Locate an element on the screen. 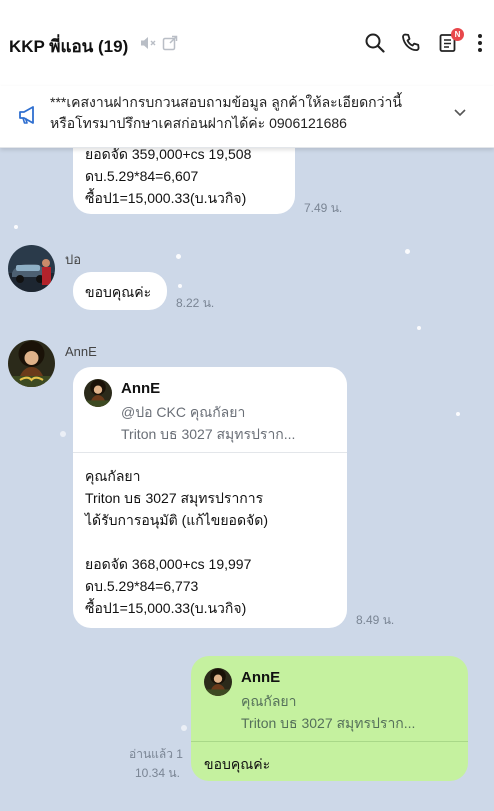  chat-header: KKP พี่แอน (19) N is located at coordinates (247, 43).